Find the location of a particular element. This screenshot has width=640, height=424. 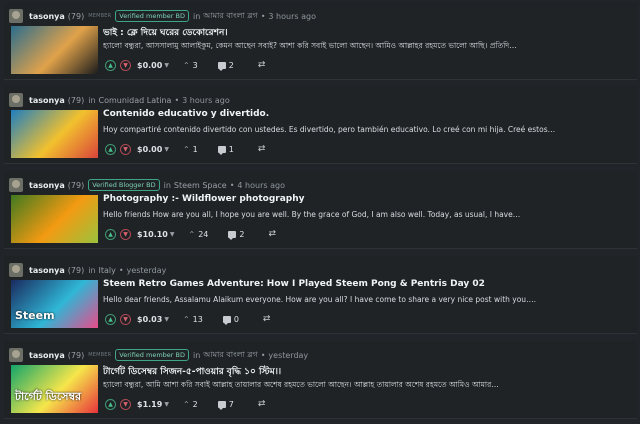

post-time: yesterday is located at coordinates (146, 270).